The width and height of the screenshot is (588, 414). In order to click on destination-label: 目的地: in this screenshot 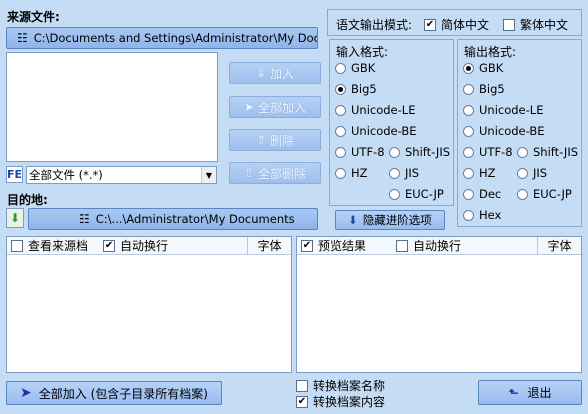, I will do `click(27, 200)`.